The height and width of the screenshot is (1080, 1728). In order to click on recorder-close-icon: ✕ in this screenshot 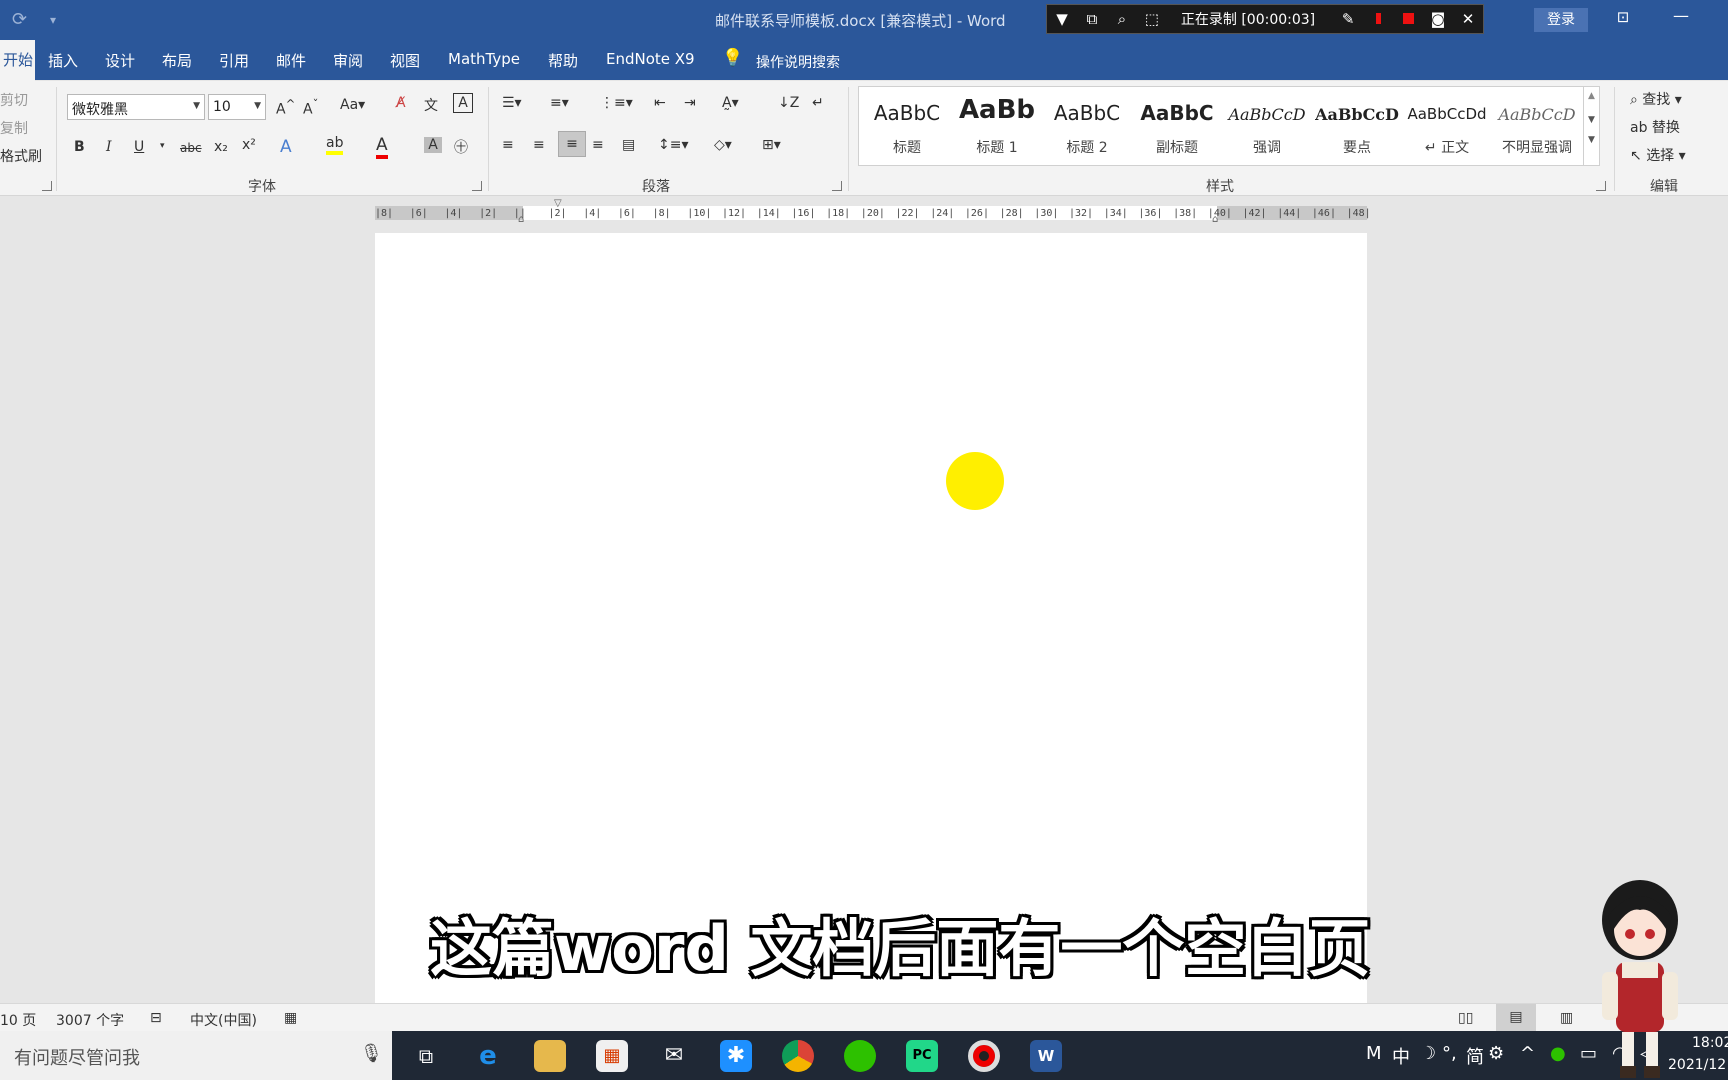, I will do `click(1468, 19)`.